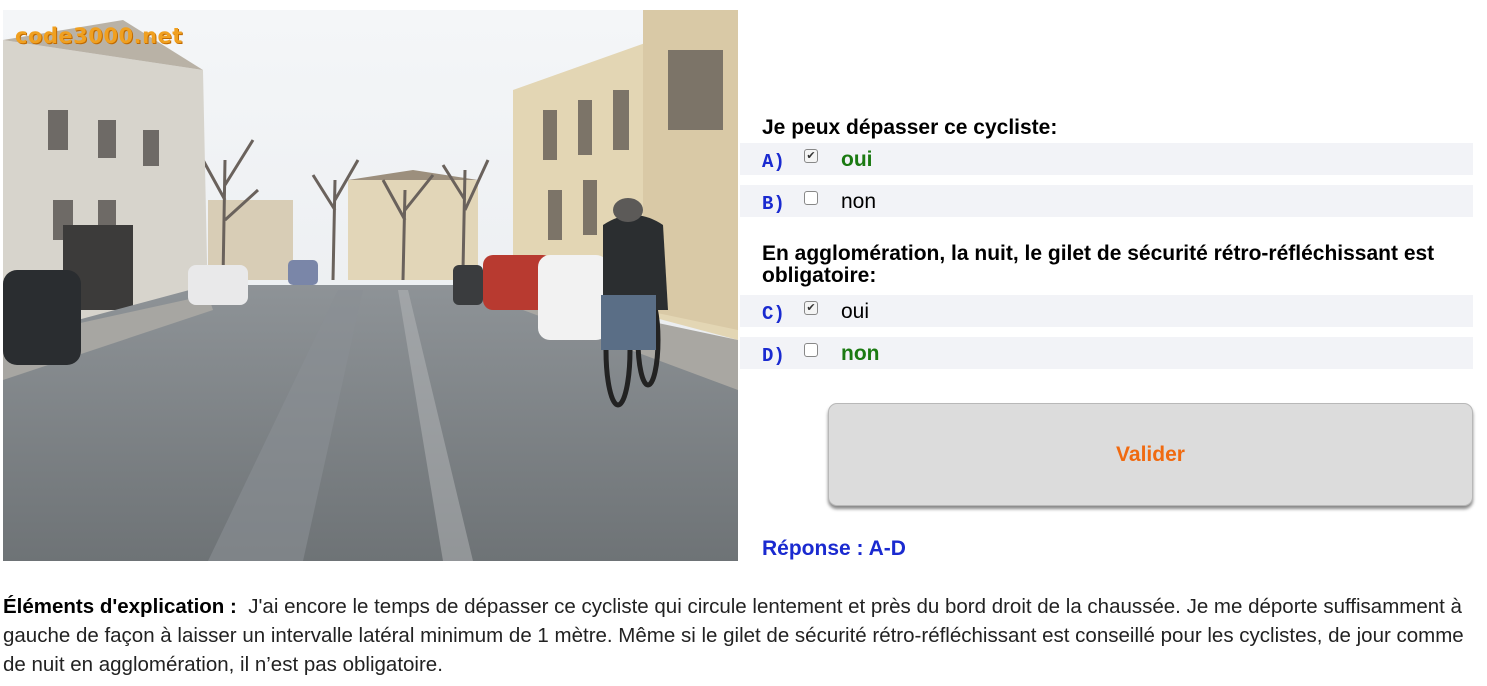  I want to click on question-1-text: Je peux dépasser ce cycliste:, so click(910, 127).